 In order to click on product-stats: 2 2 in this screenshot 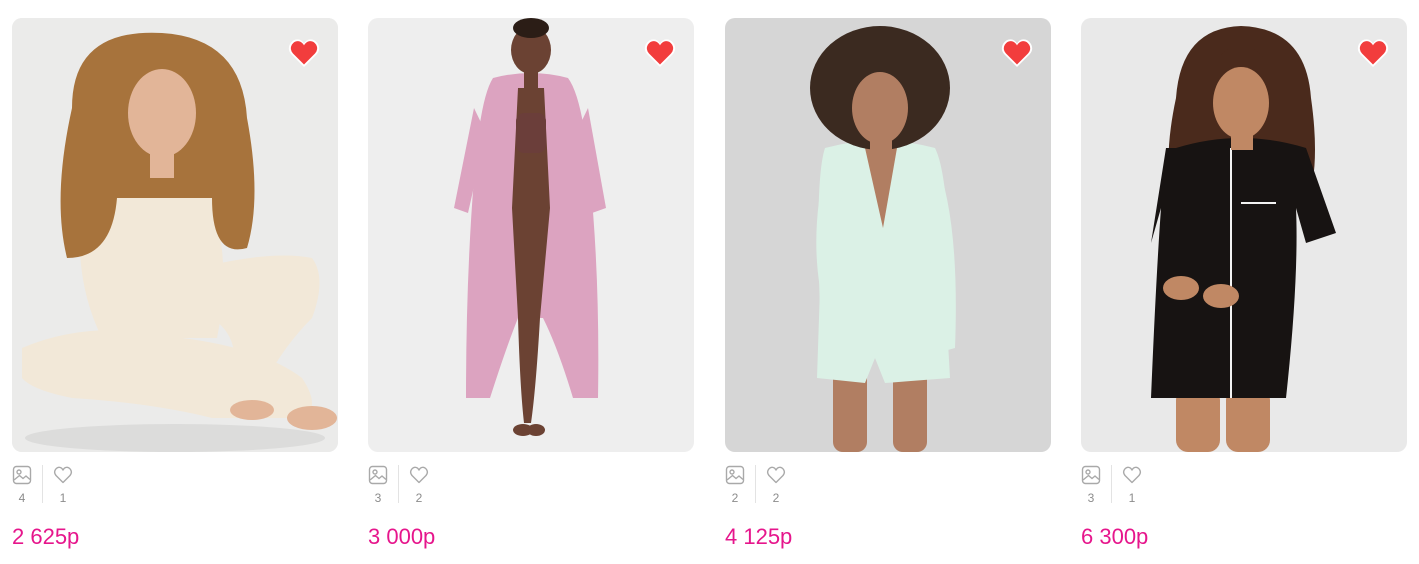, I will do `click(755, 486)`.